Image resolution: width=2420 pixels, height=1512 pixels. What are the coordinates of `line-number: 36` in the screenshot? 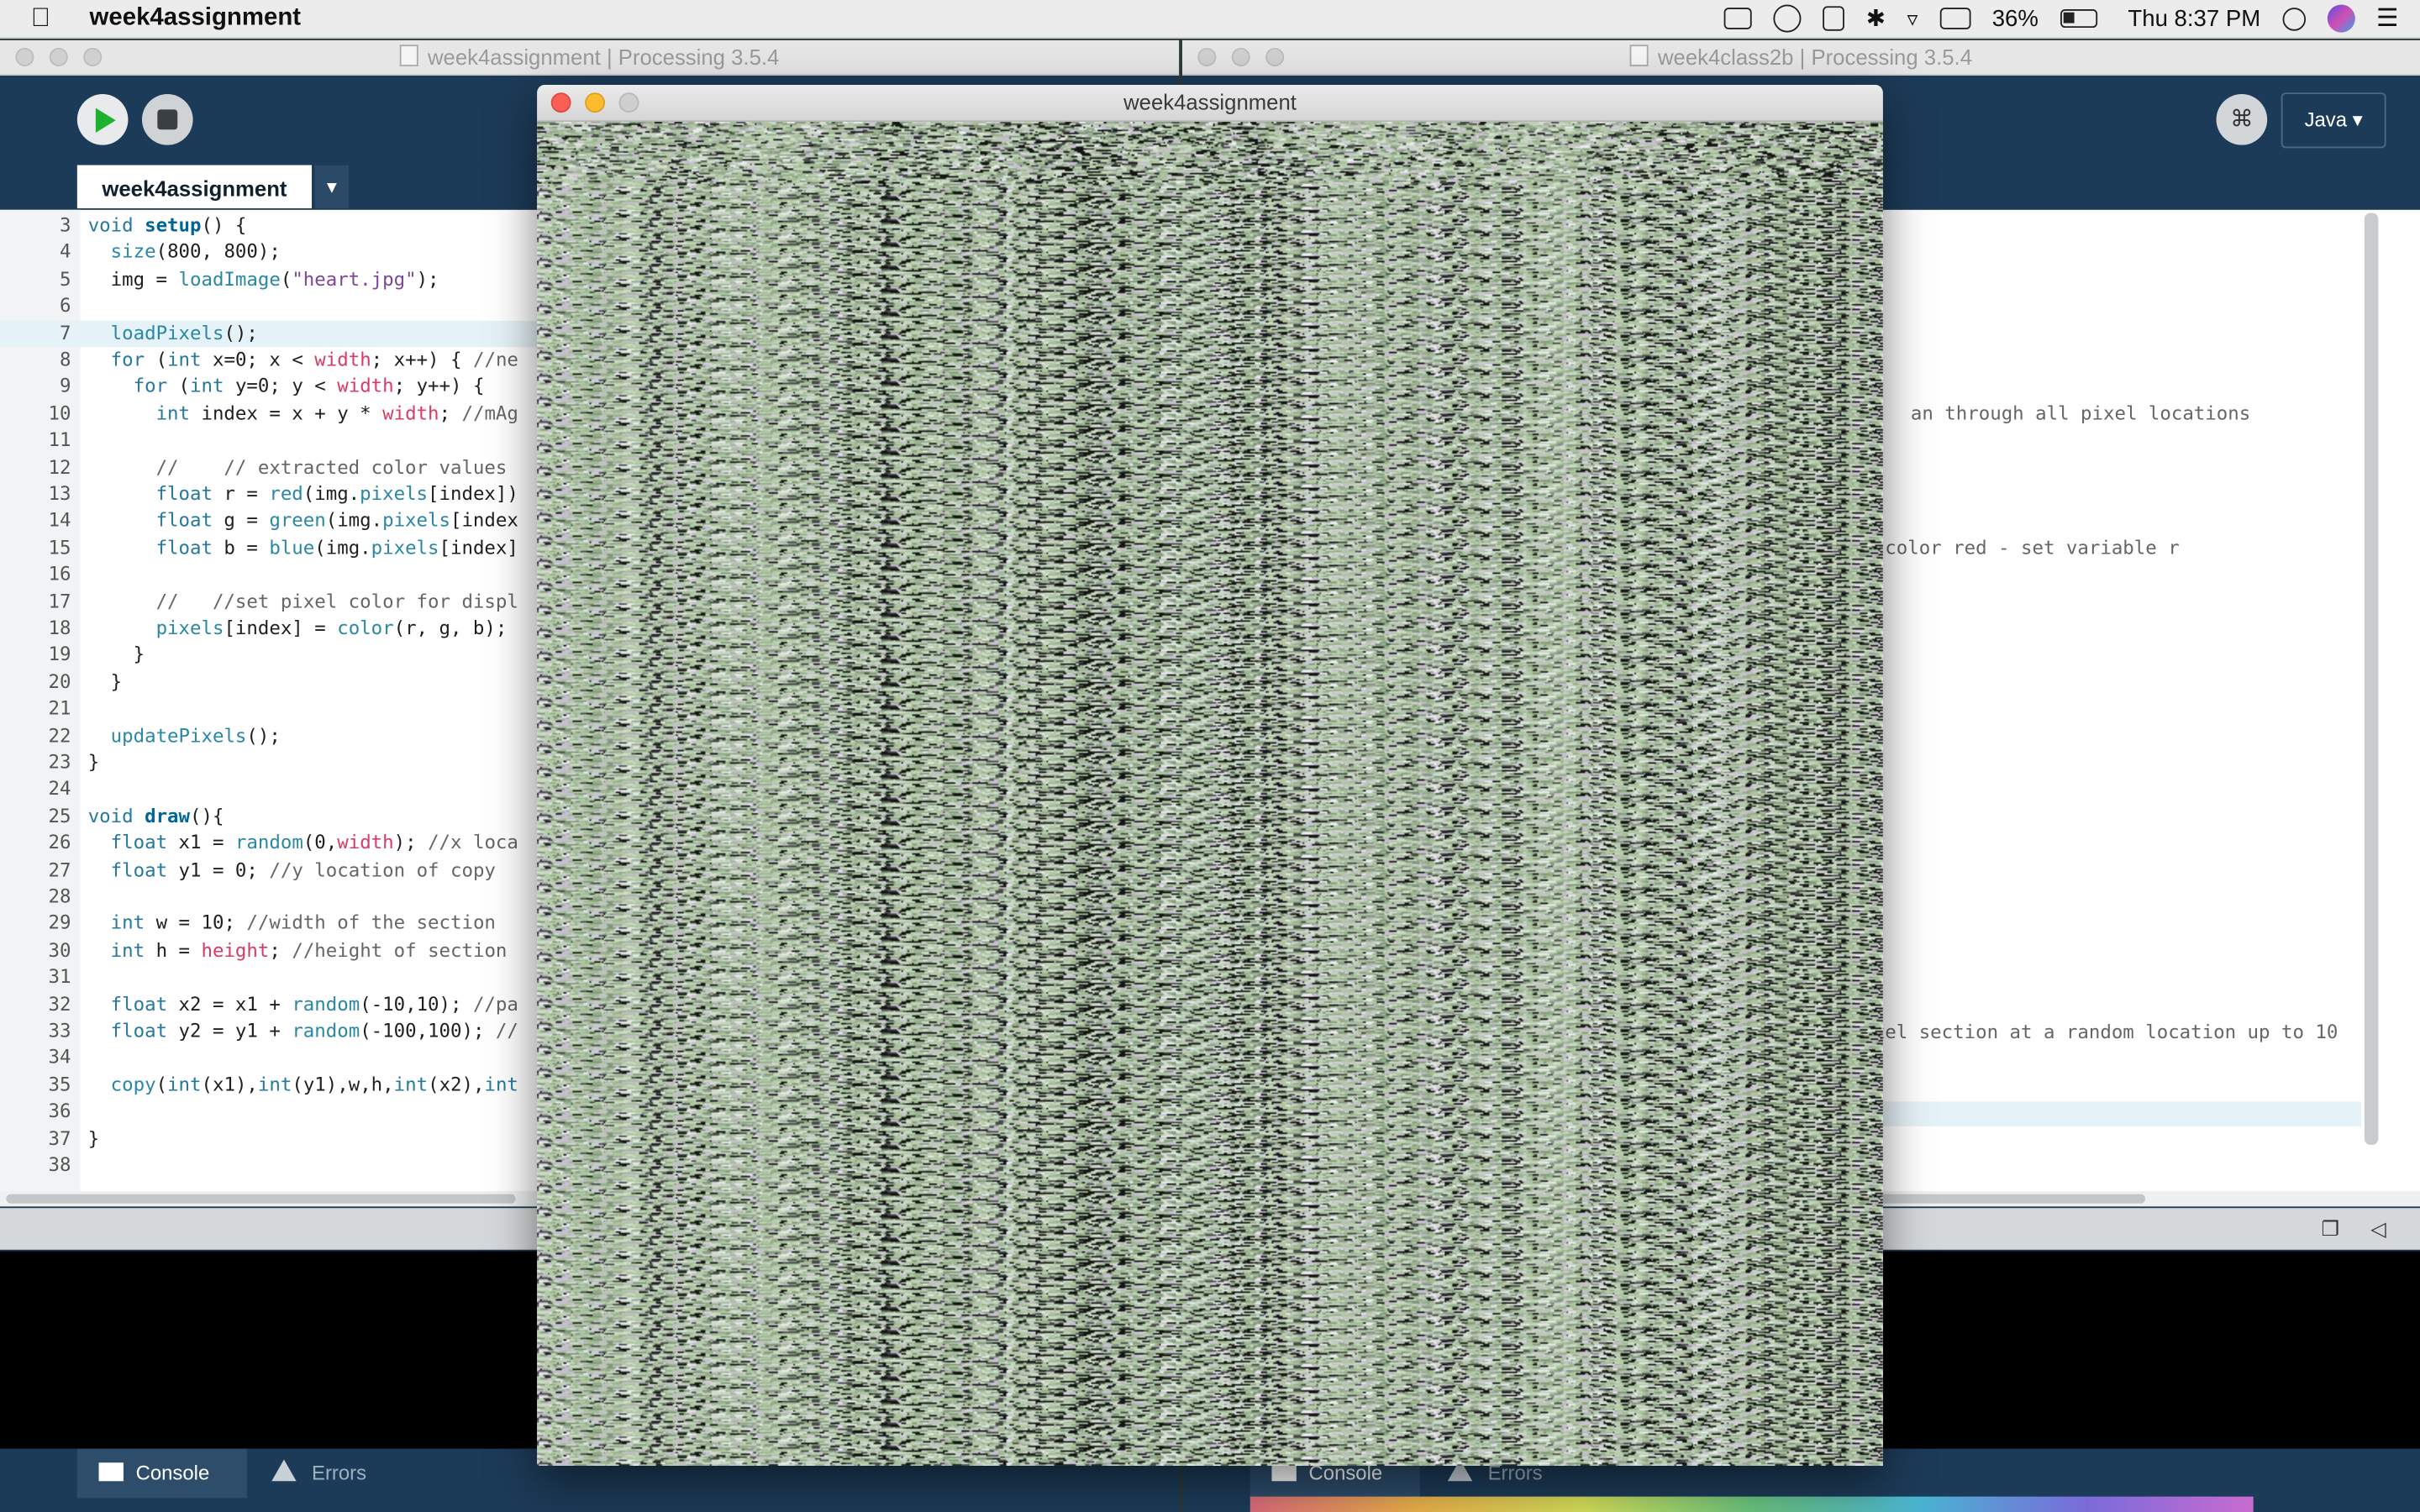 It's located at (60, 1111).